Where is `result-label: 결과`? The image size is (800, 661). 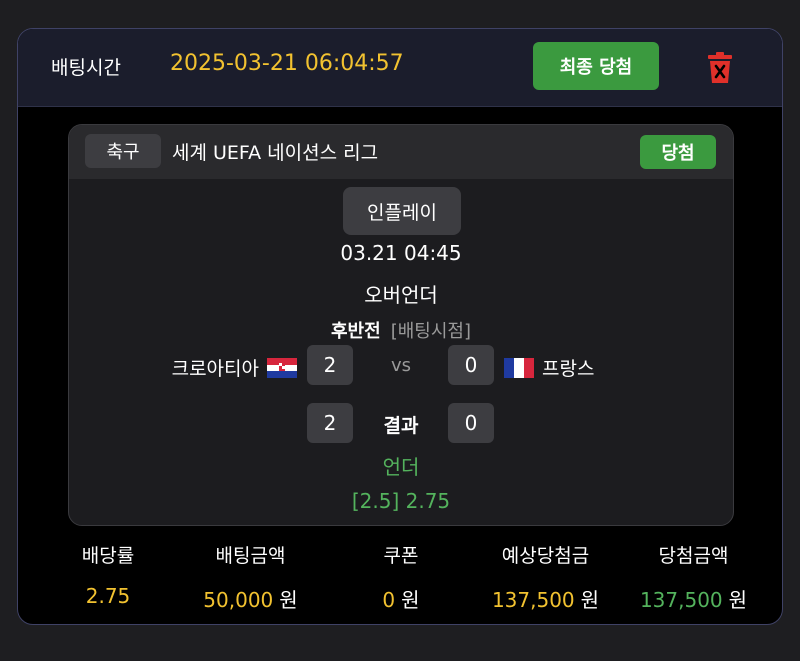 result-label: 결과 is located at coordinates (401, 426).